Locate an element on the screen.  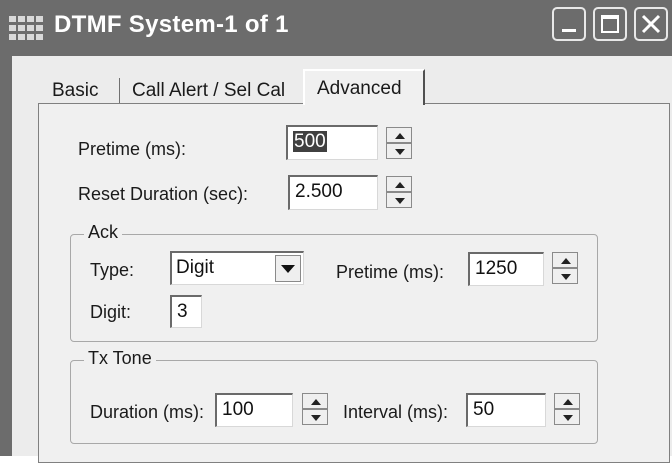
ack-type-select: Digit is located at coordinates (237, 268).